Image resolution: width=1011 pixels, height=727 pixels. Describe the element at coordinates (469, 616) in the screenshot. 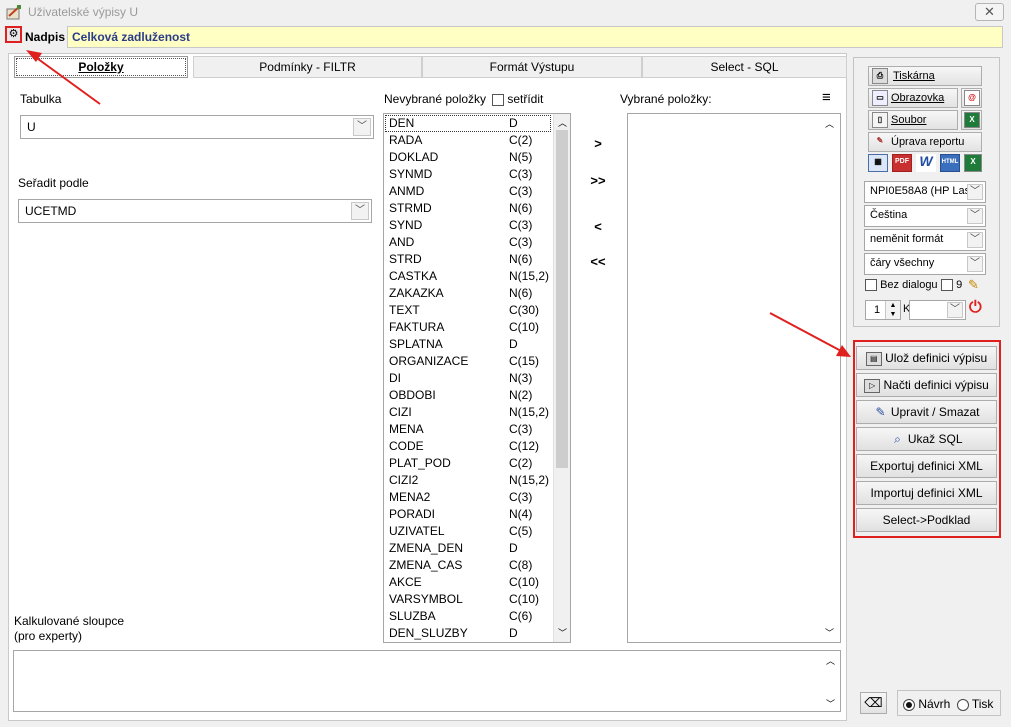

I see `list-item: SLUZBA C(6)` at that location.